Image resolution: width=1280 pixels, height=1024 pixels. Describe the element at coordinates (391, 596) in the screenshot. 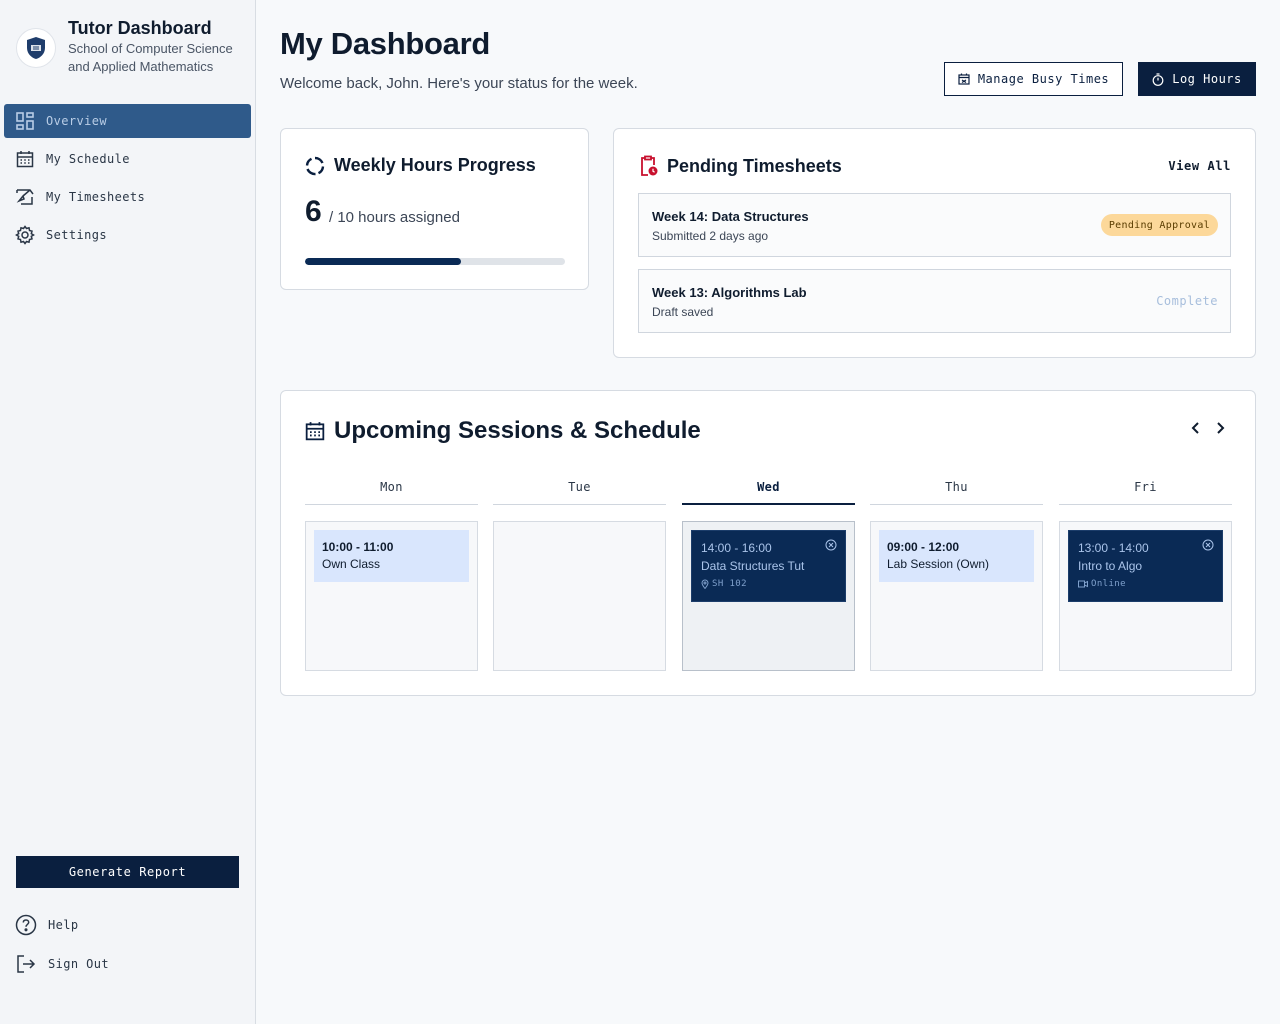

I see `day-slot: 10:00 - 11:00 Own Class` at that location.